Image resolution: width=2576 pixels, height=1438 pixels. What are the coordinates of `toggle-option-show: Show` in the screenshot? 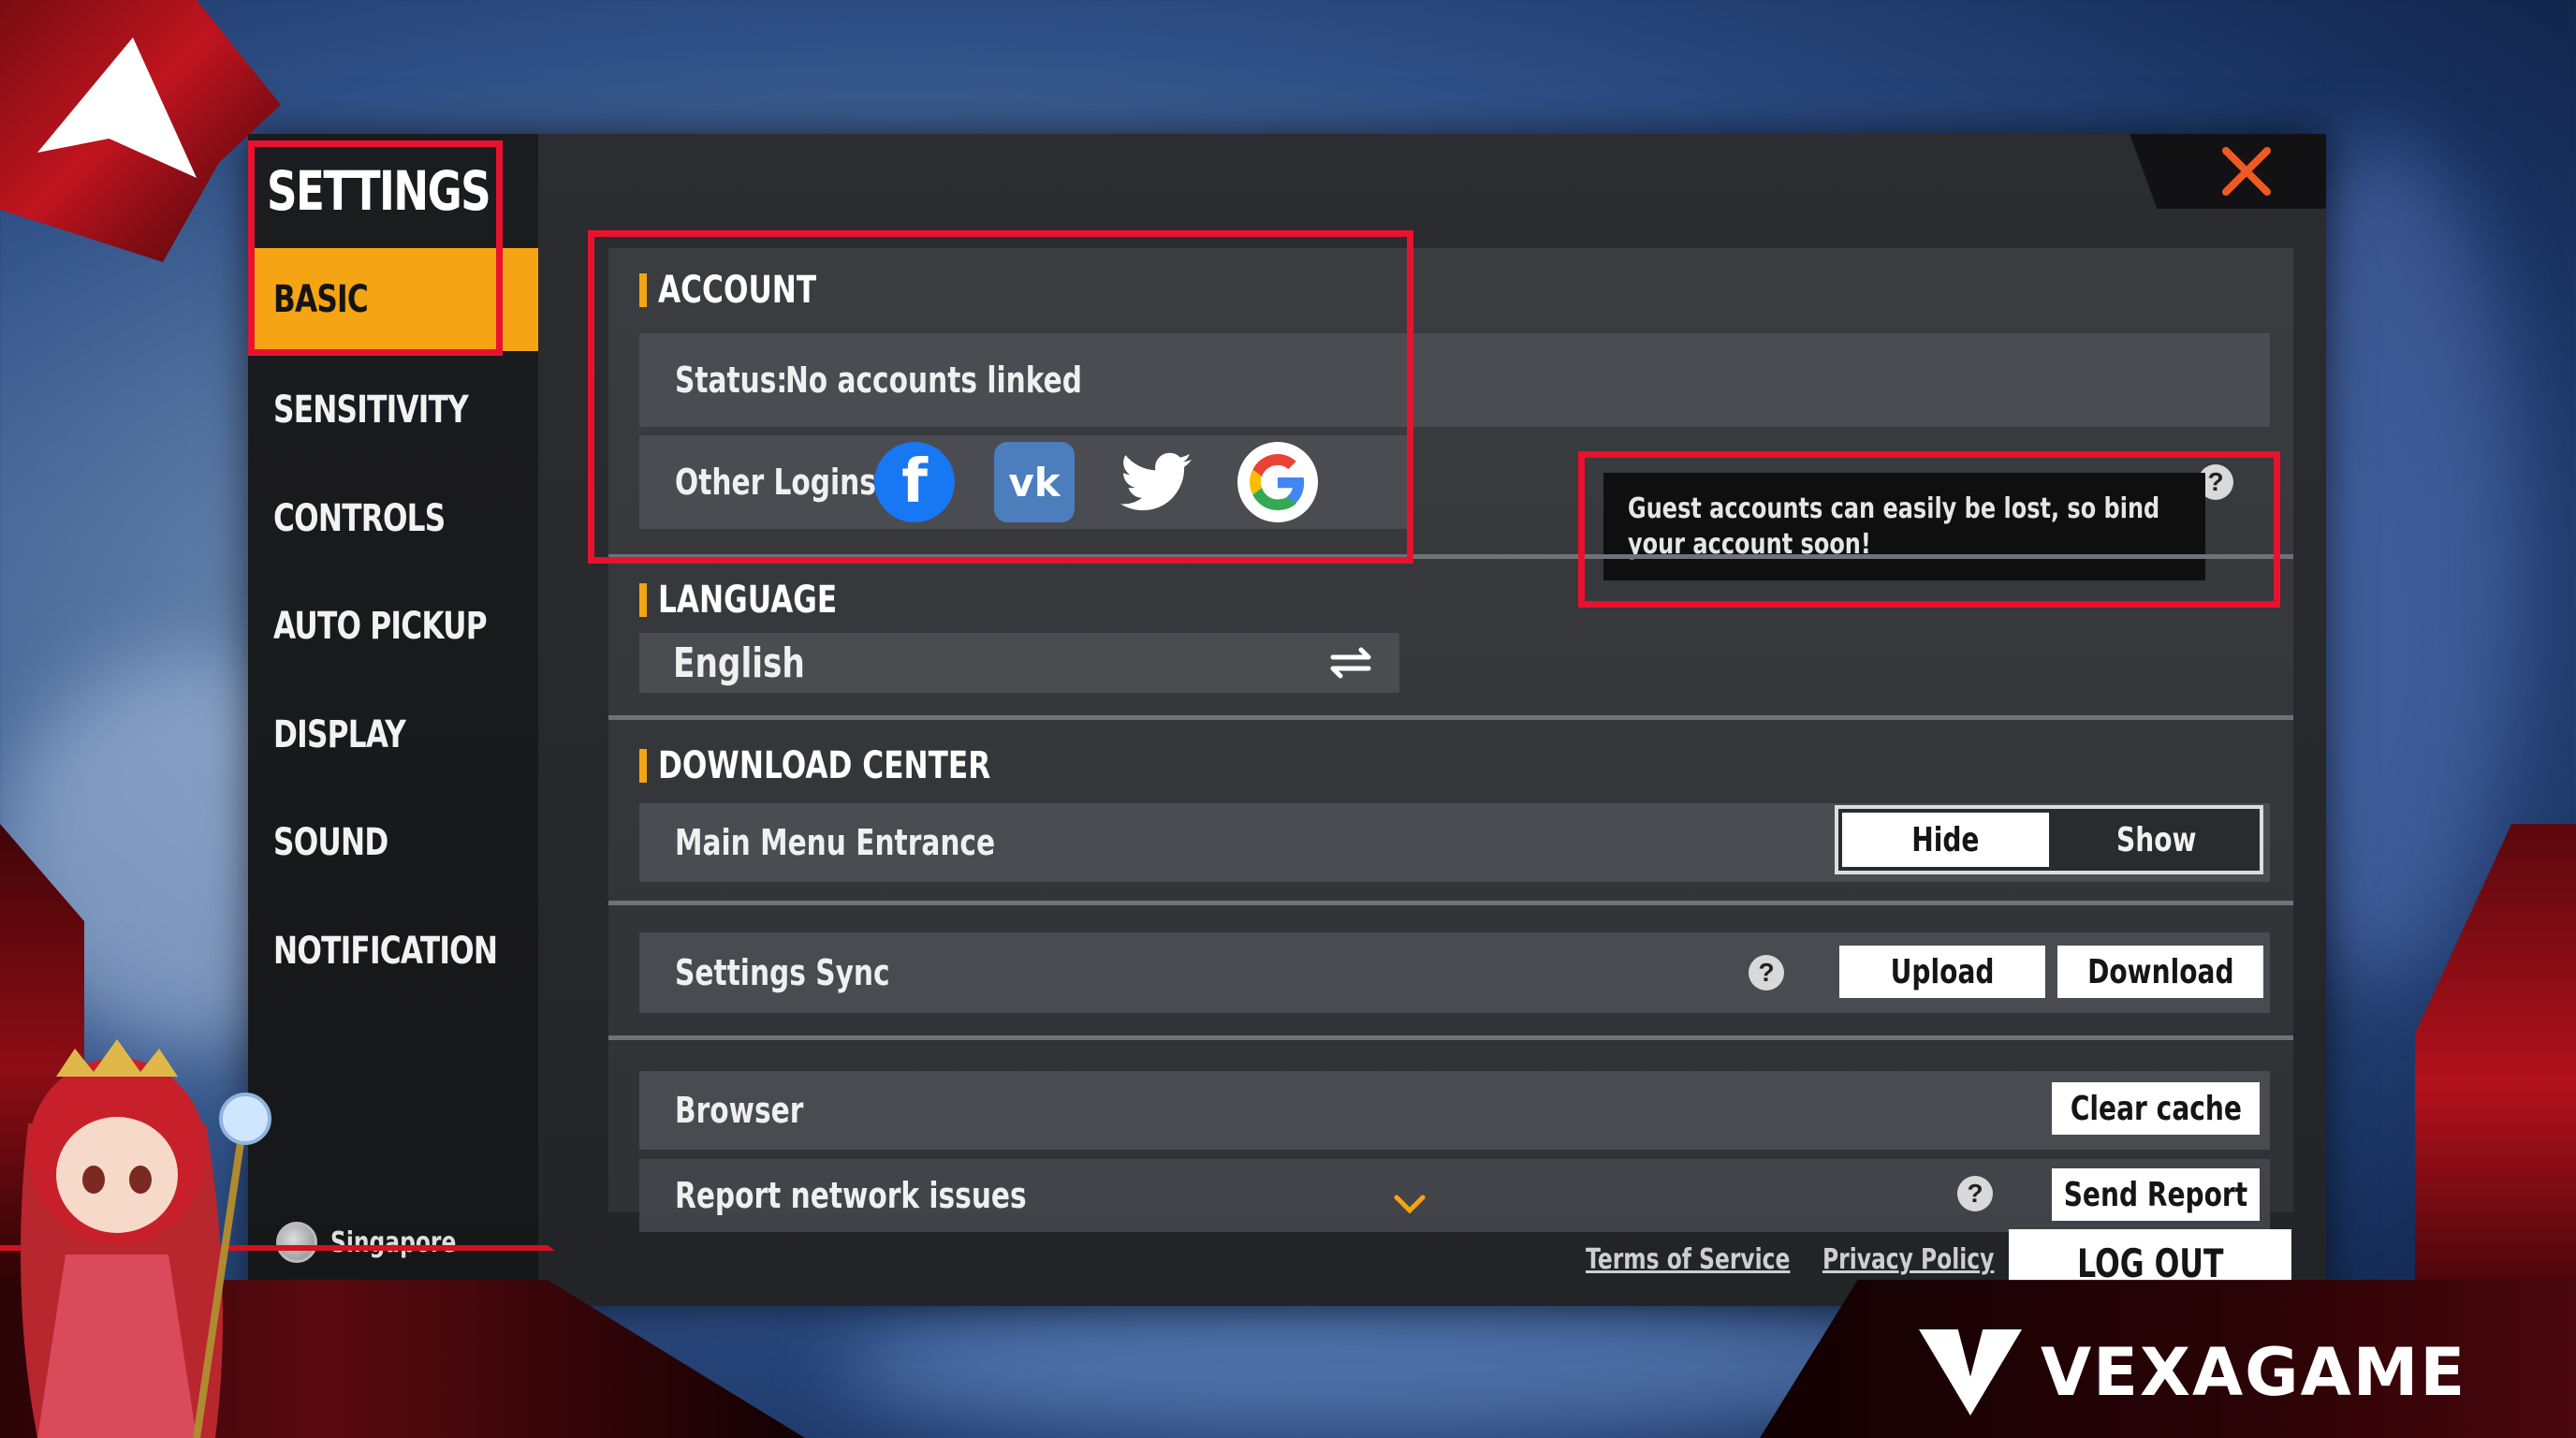 It's located at (2156, 840).